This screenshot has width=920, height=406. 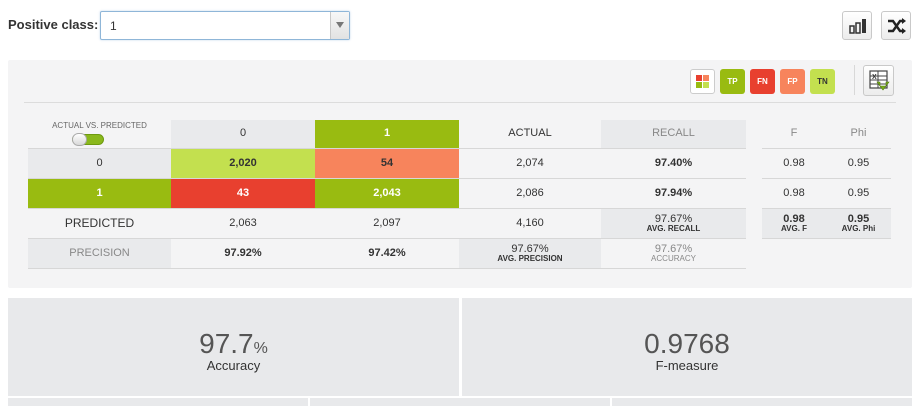 I want to click on positive-class-label: Positive class:, so click(x=53, y=24).